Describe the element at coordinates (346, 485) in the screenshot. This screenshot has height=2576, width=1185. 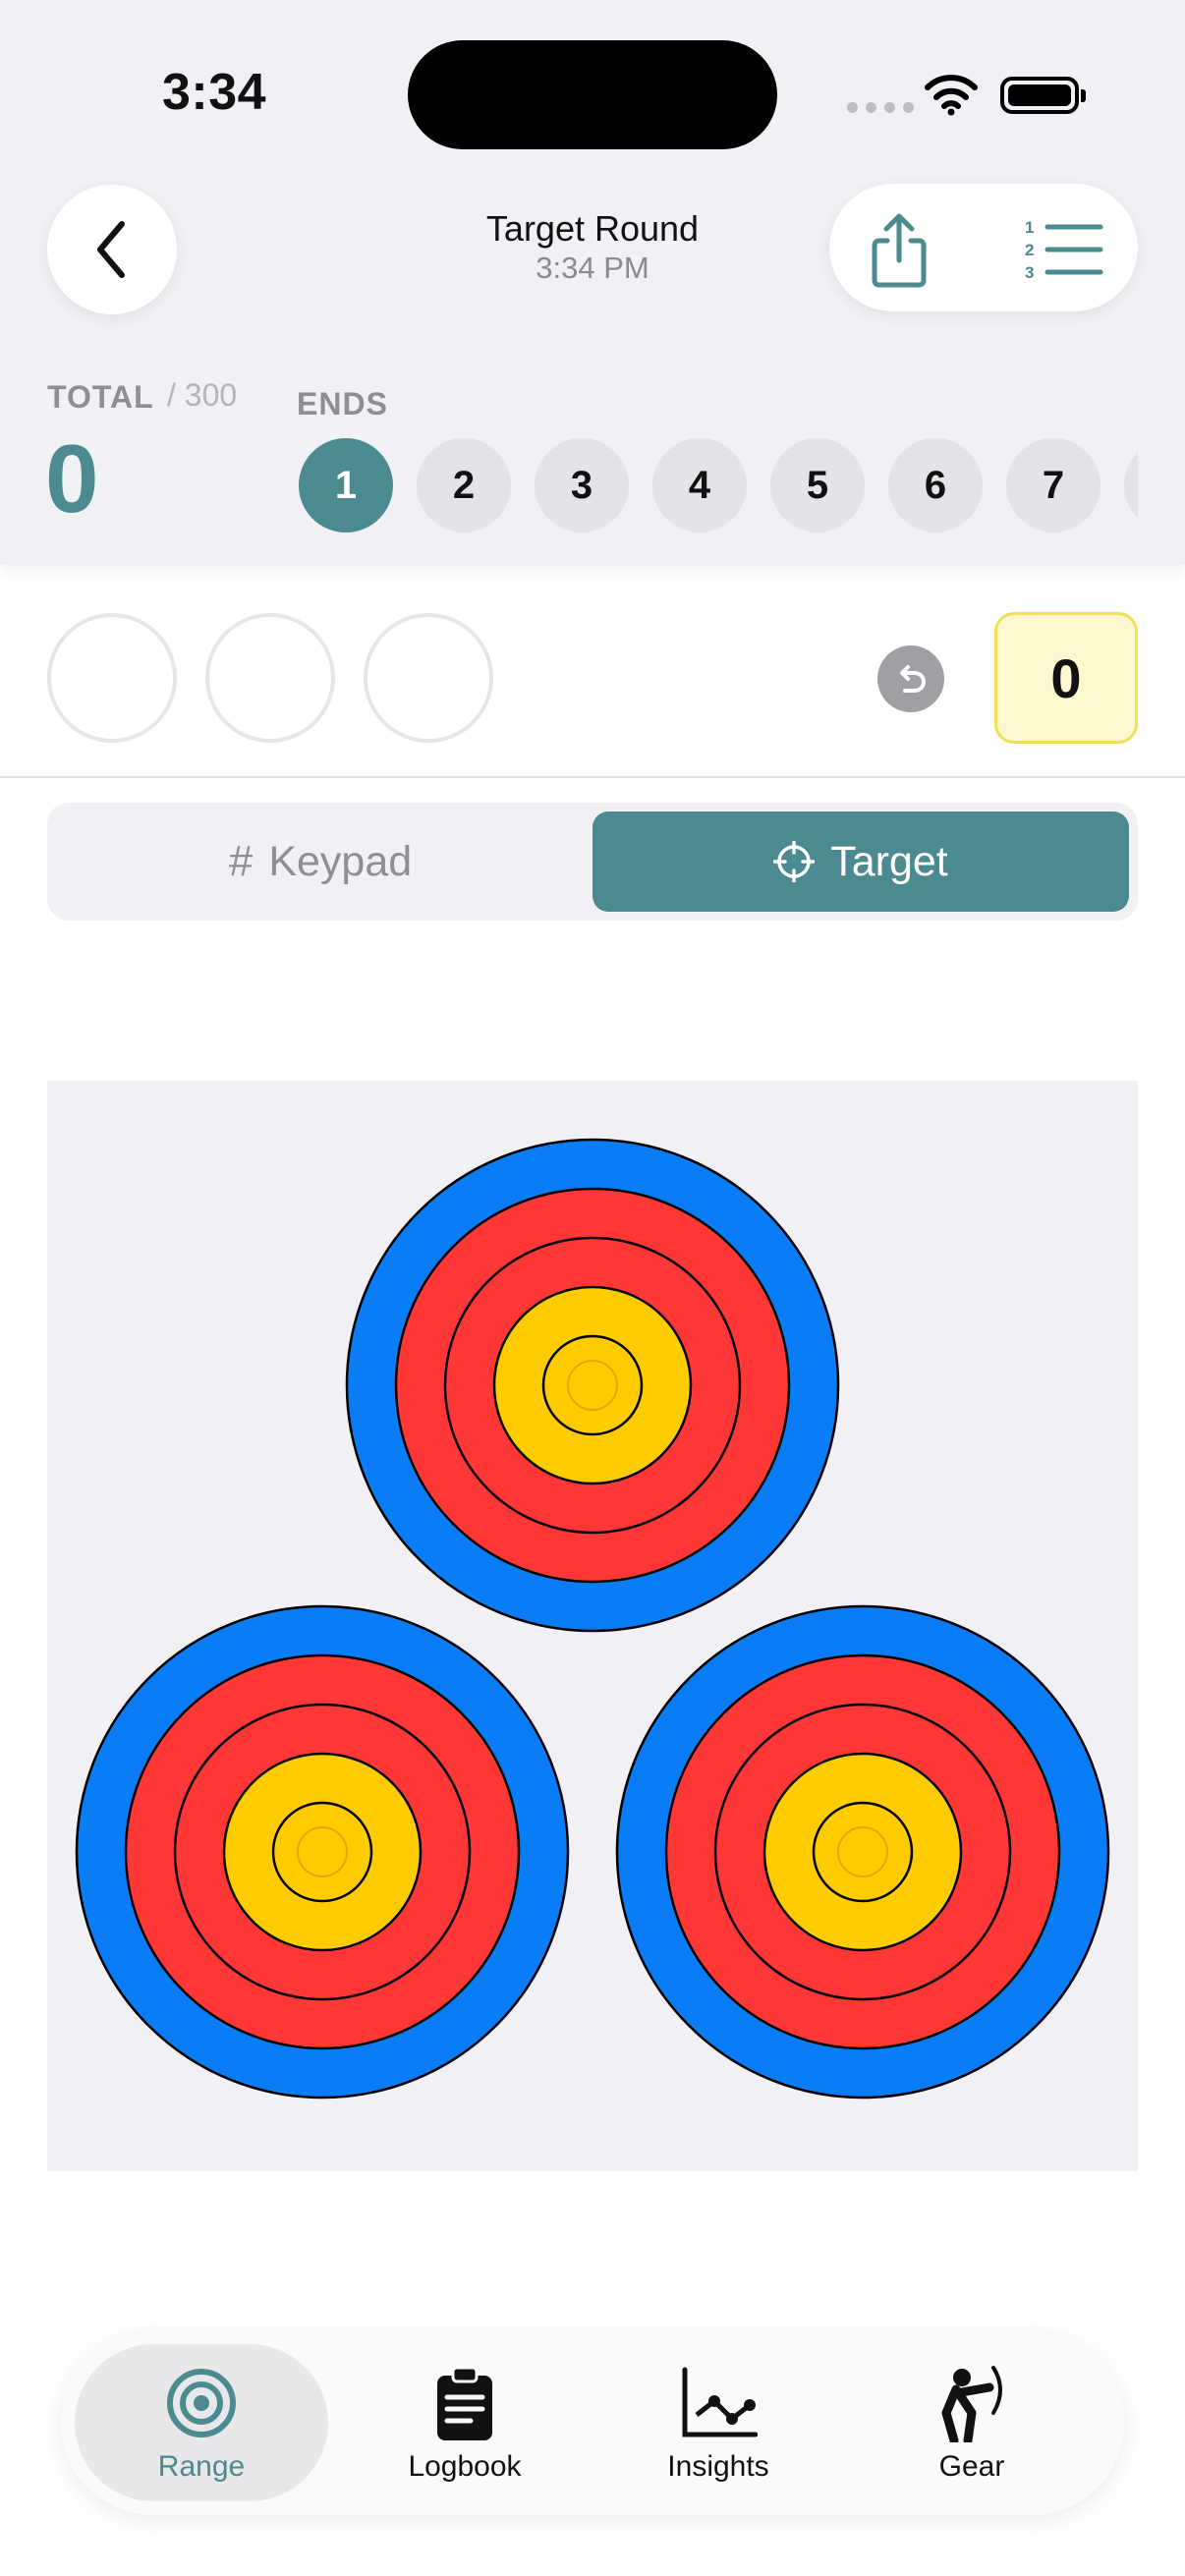
I see `end-chip-1: 1` at that location.